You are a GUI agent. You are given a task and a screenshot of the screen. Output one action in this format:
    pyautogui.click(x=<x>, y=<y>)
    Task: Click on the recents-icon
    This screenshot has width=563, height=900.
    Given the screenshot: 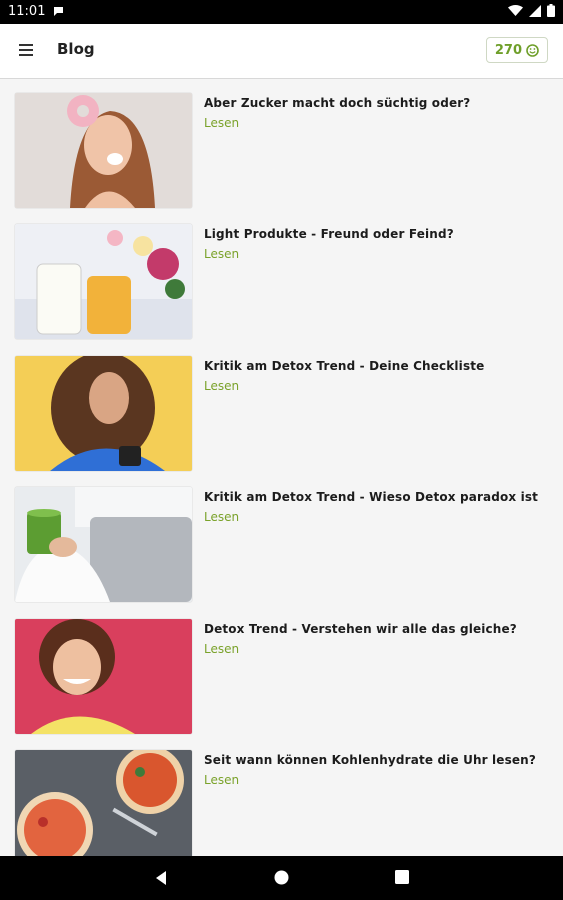 What is the action you would take?
    pyautogui.click(x=402, y=877)
    